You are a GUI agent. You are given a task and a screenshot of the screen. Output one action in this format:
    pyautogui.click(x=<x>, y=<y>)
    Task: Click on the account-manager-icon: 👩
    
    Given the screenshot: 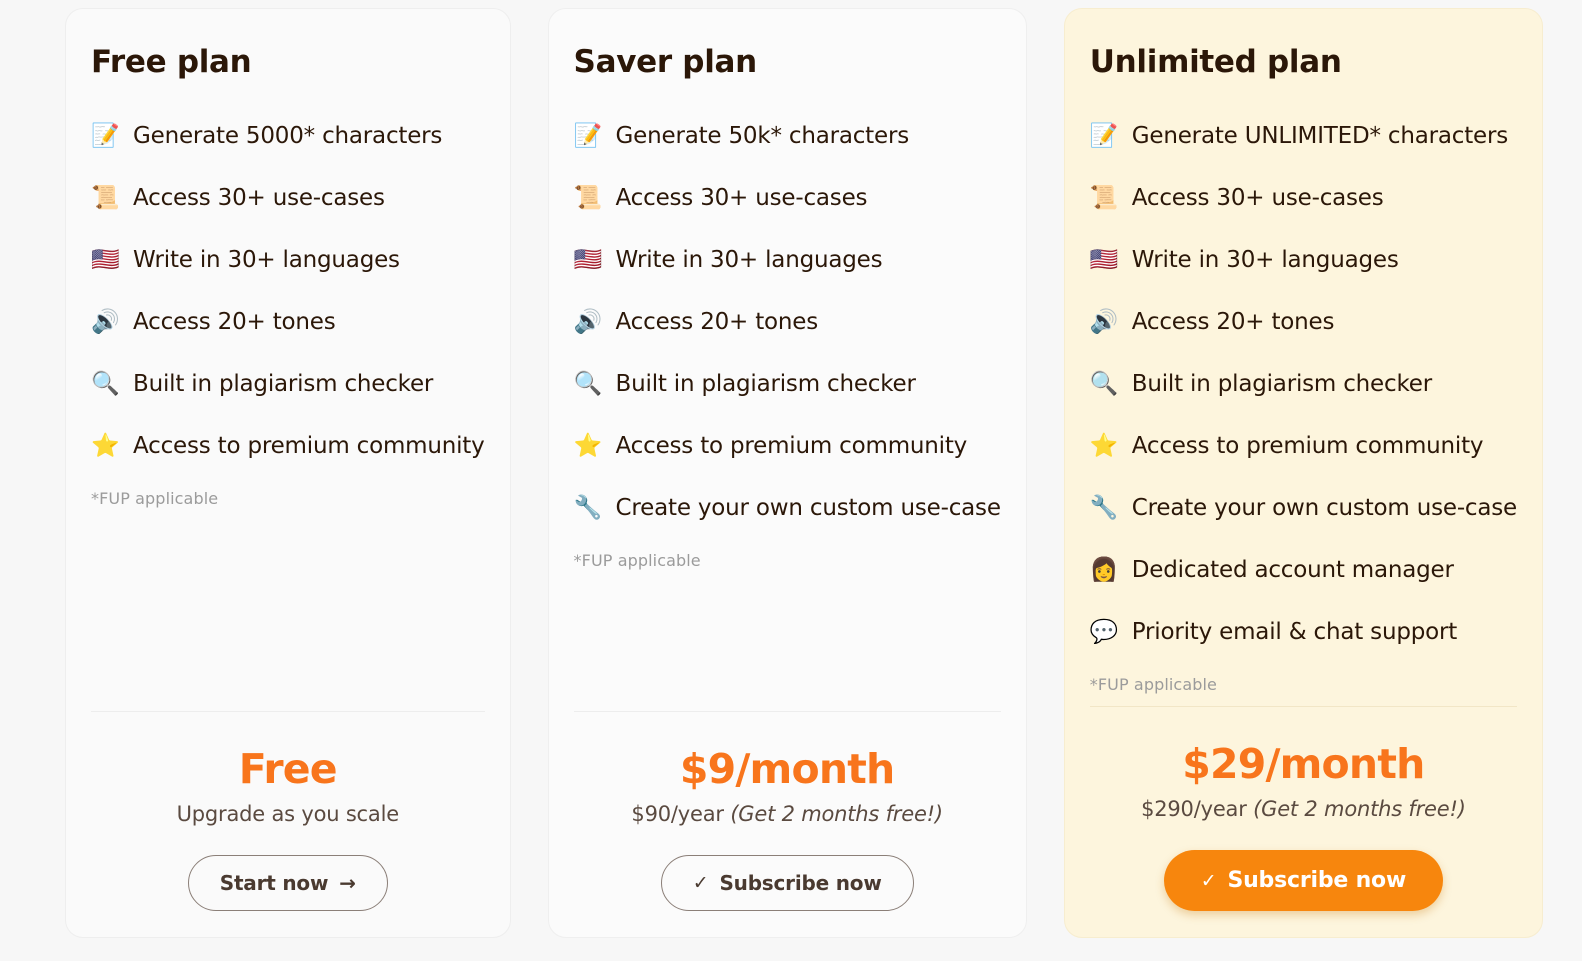 What is the action you would take?
    pyautogui.click(x=1104, y=569)
    